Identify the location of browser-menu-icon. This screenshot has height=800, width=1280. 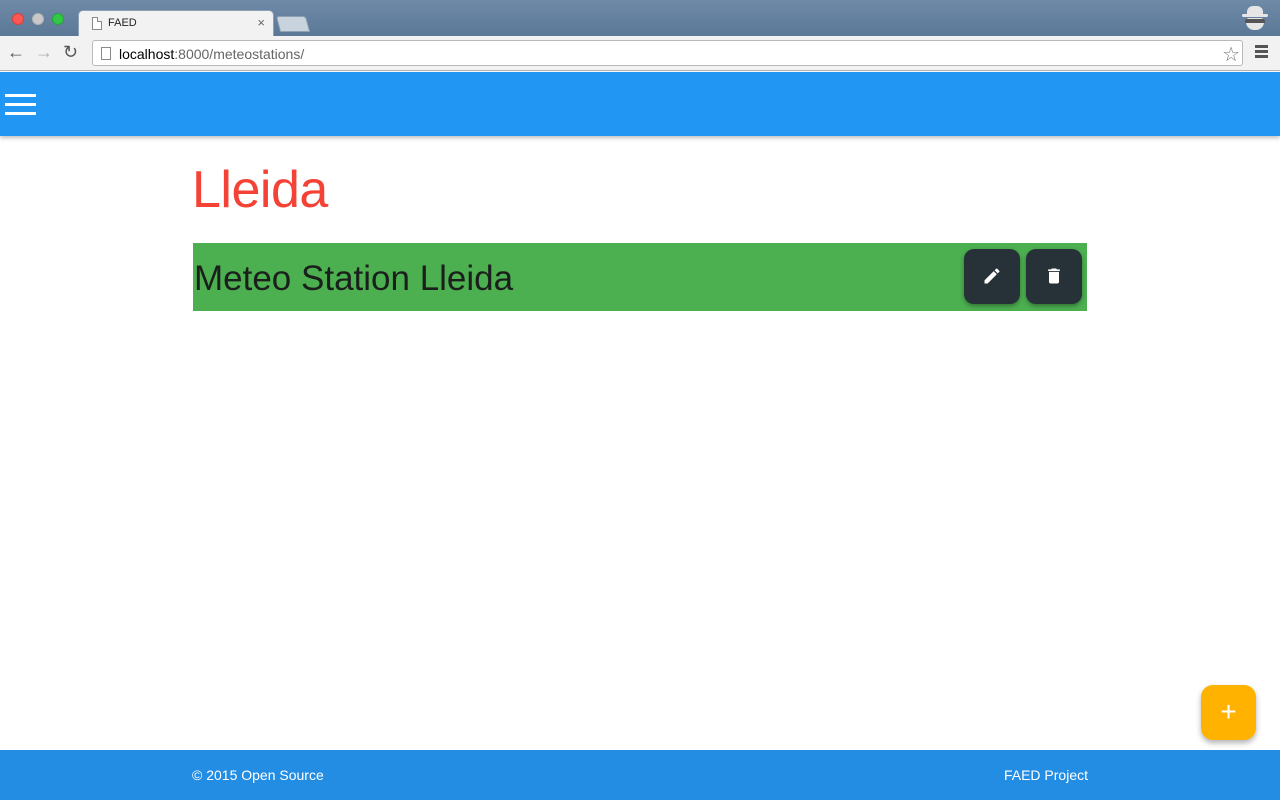
(1261, 52).